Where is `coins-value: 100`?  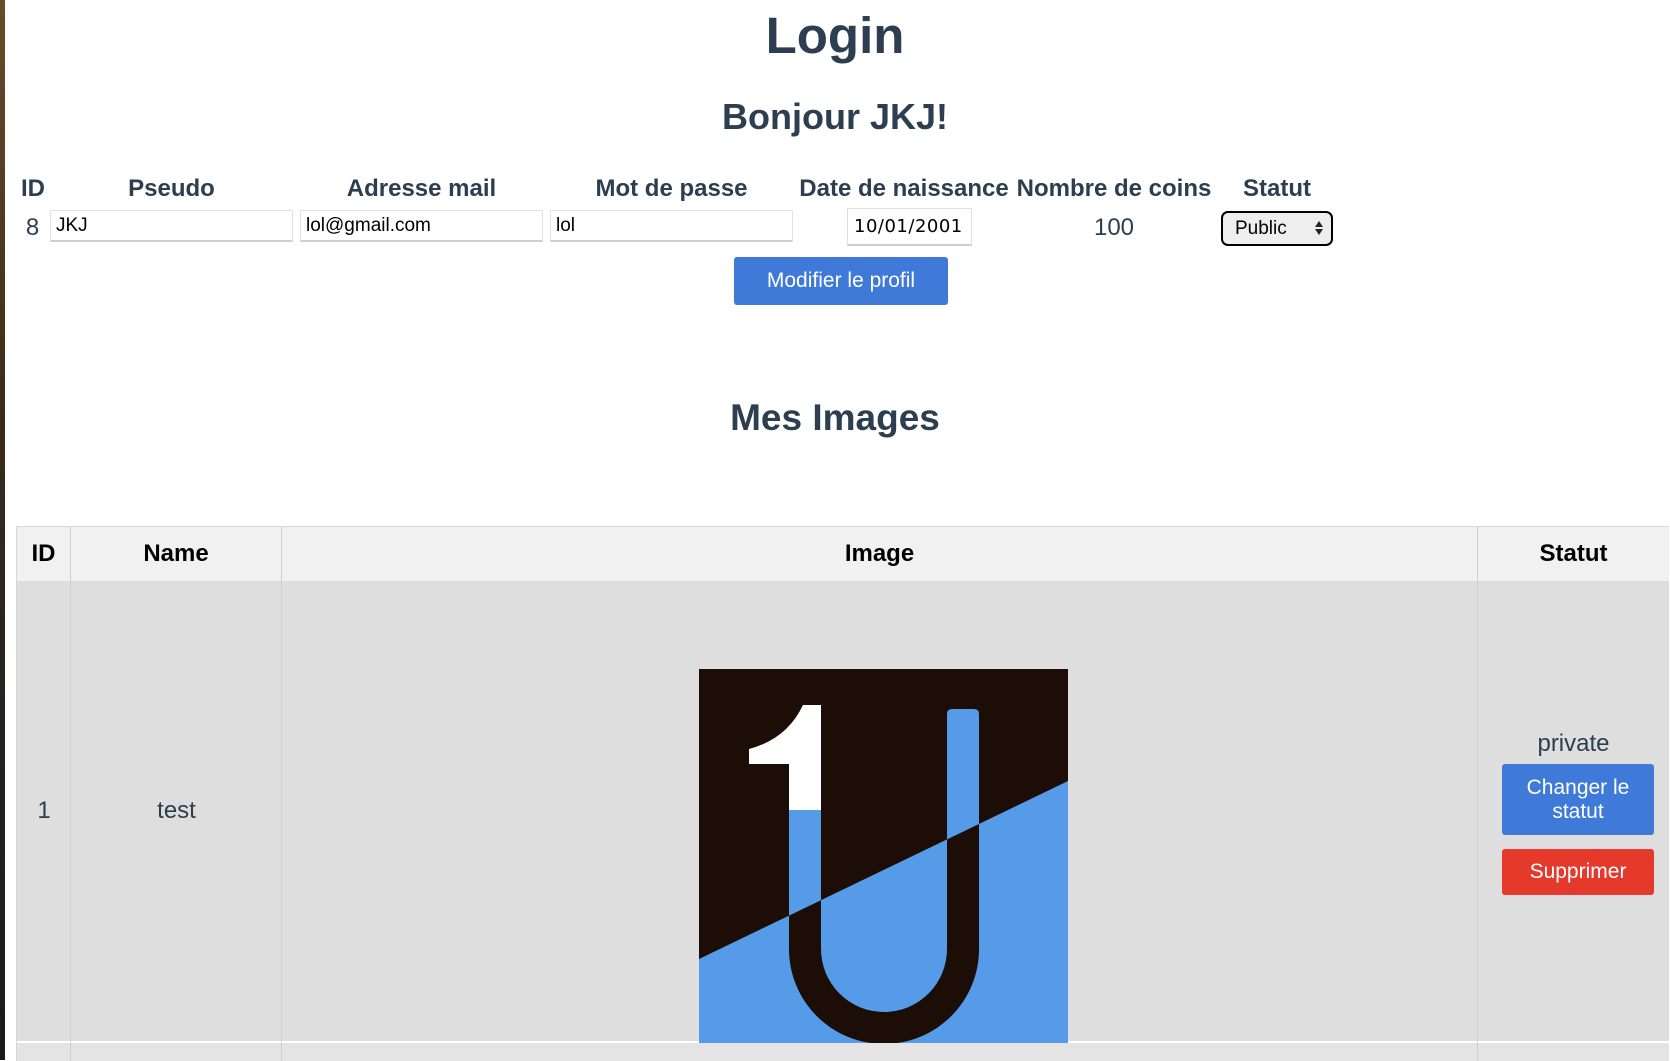
coins-value: 100 is located at coordinates (1114, 227).